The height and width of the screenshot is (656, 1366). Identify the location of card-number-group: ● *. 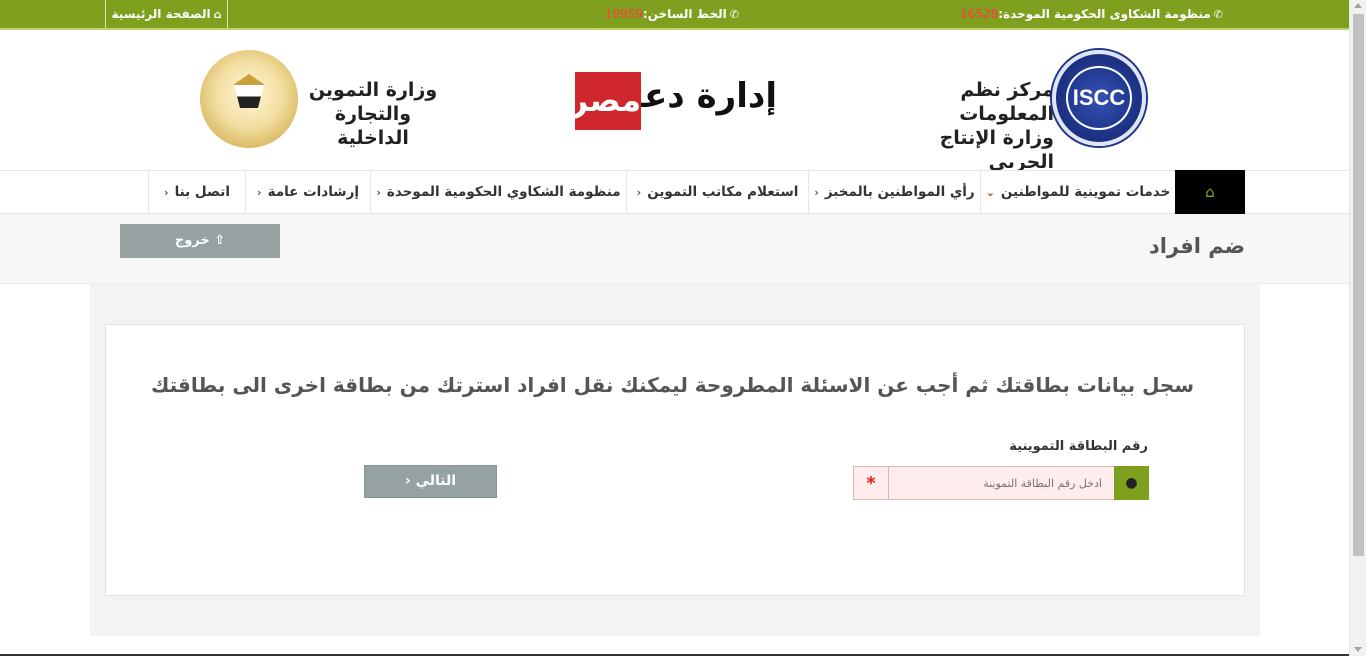
(1001, 483).